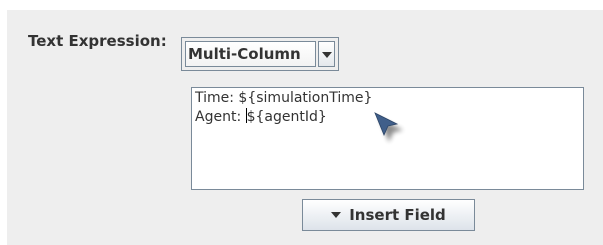  I want to click on chevron-down-icon, so click(327, 55).